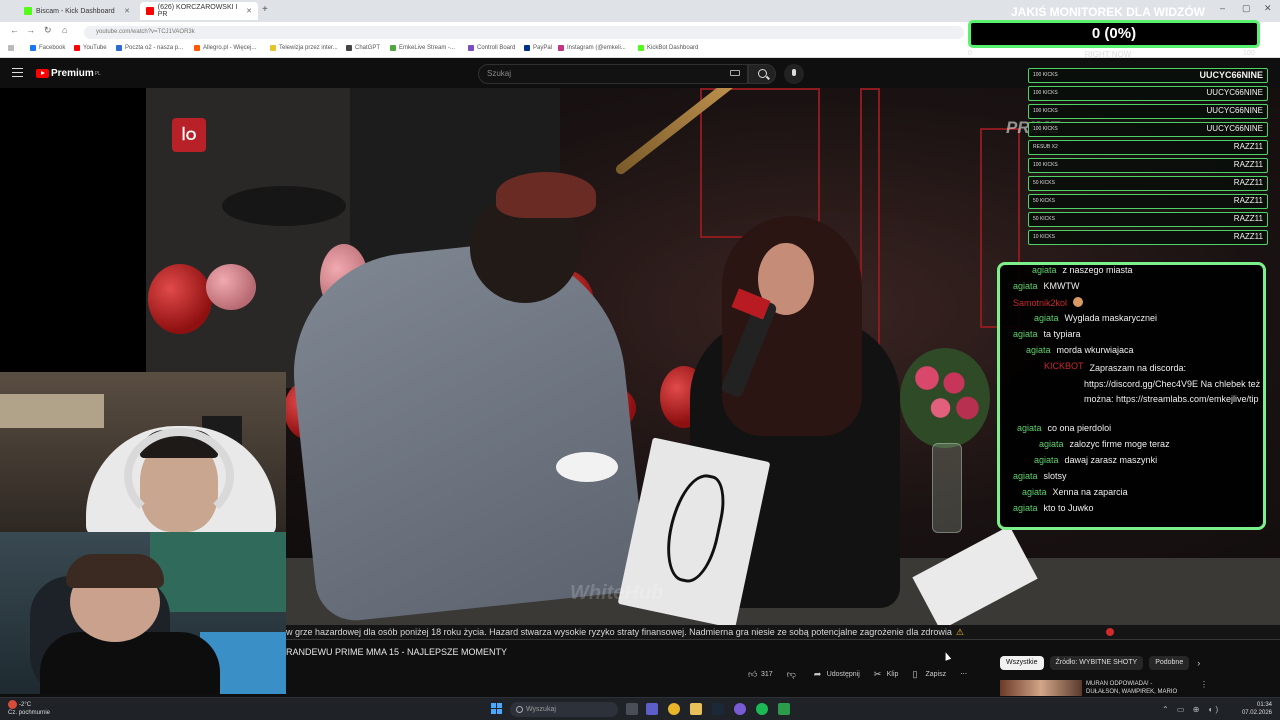 Image resolution: width=1280 pixels, height=720 pixels. Describe the element at coordinates (33, 48) in the screenshot. I see `facebook-icon` at that location.